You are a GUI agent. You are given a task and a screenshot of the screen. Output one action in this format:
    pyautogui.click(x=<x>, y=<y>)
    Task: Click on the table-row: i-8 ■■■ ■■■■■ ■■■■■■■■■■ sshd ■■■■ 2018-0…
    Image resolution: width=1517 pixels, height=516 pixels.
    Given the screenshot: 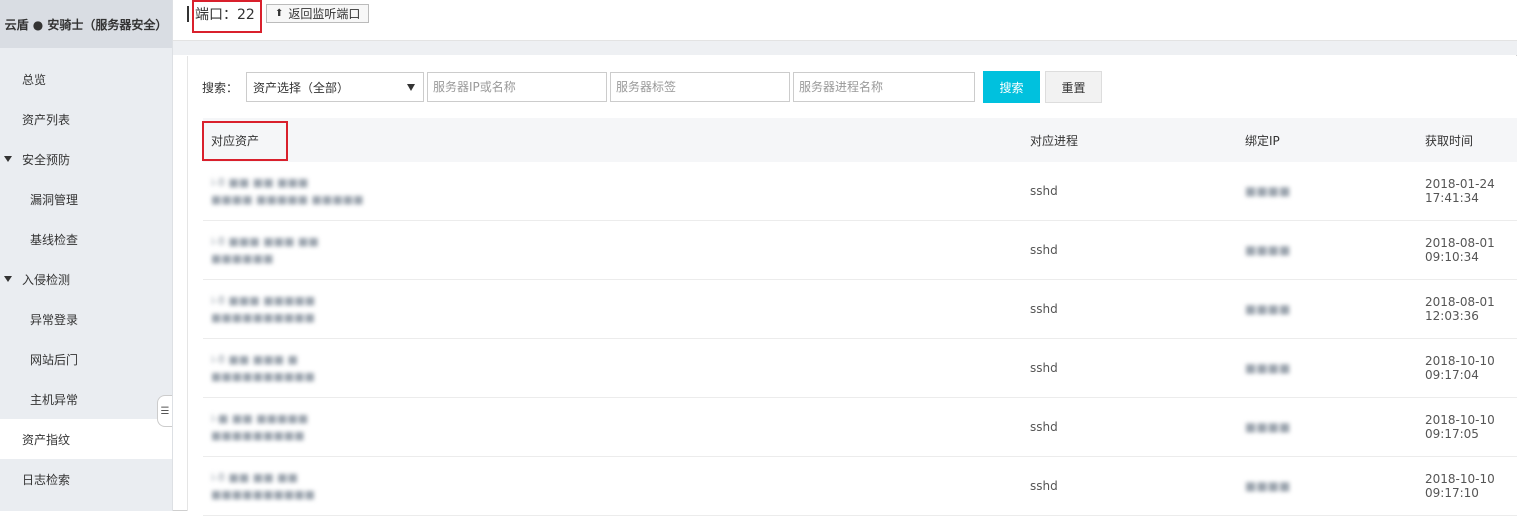 What is the action you would take?
    pyautogui.click(x=860, y=309)
    